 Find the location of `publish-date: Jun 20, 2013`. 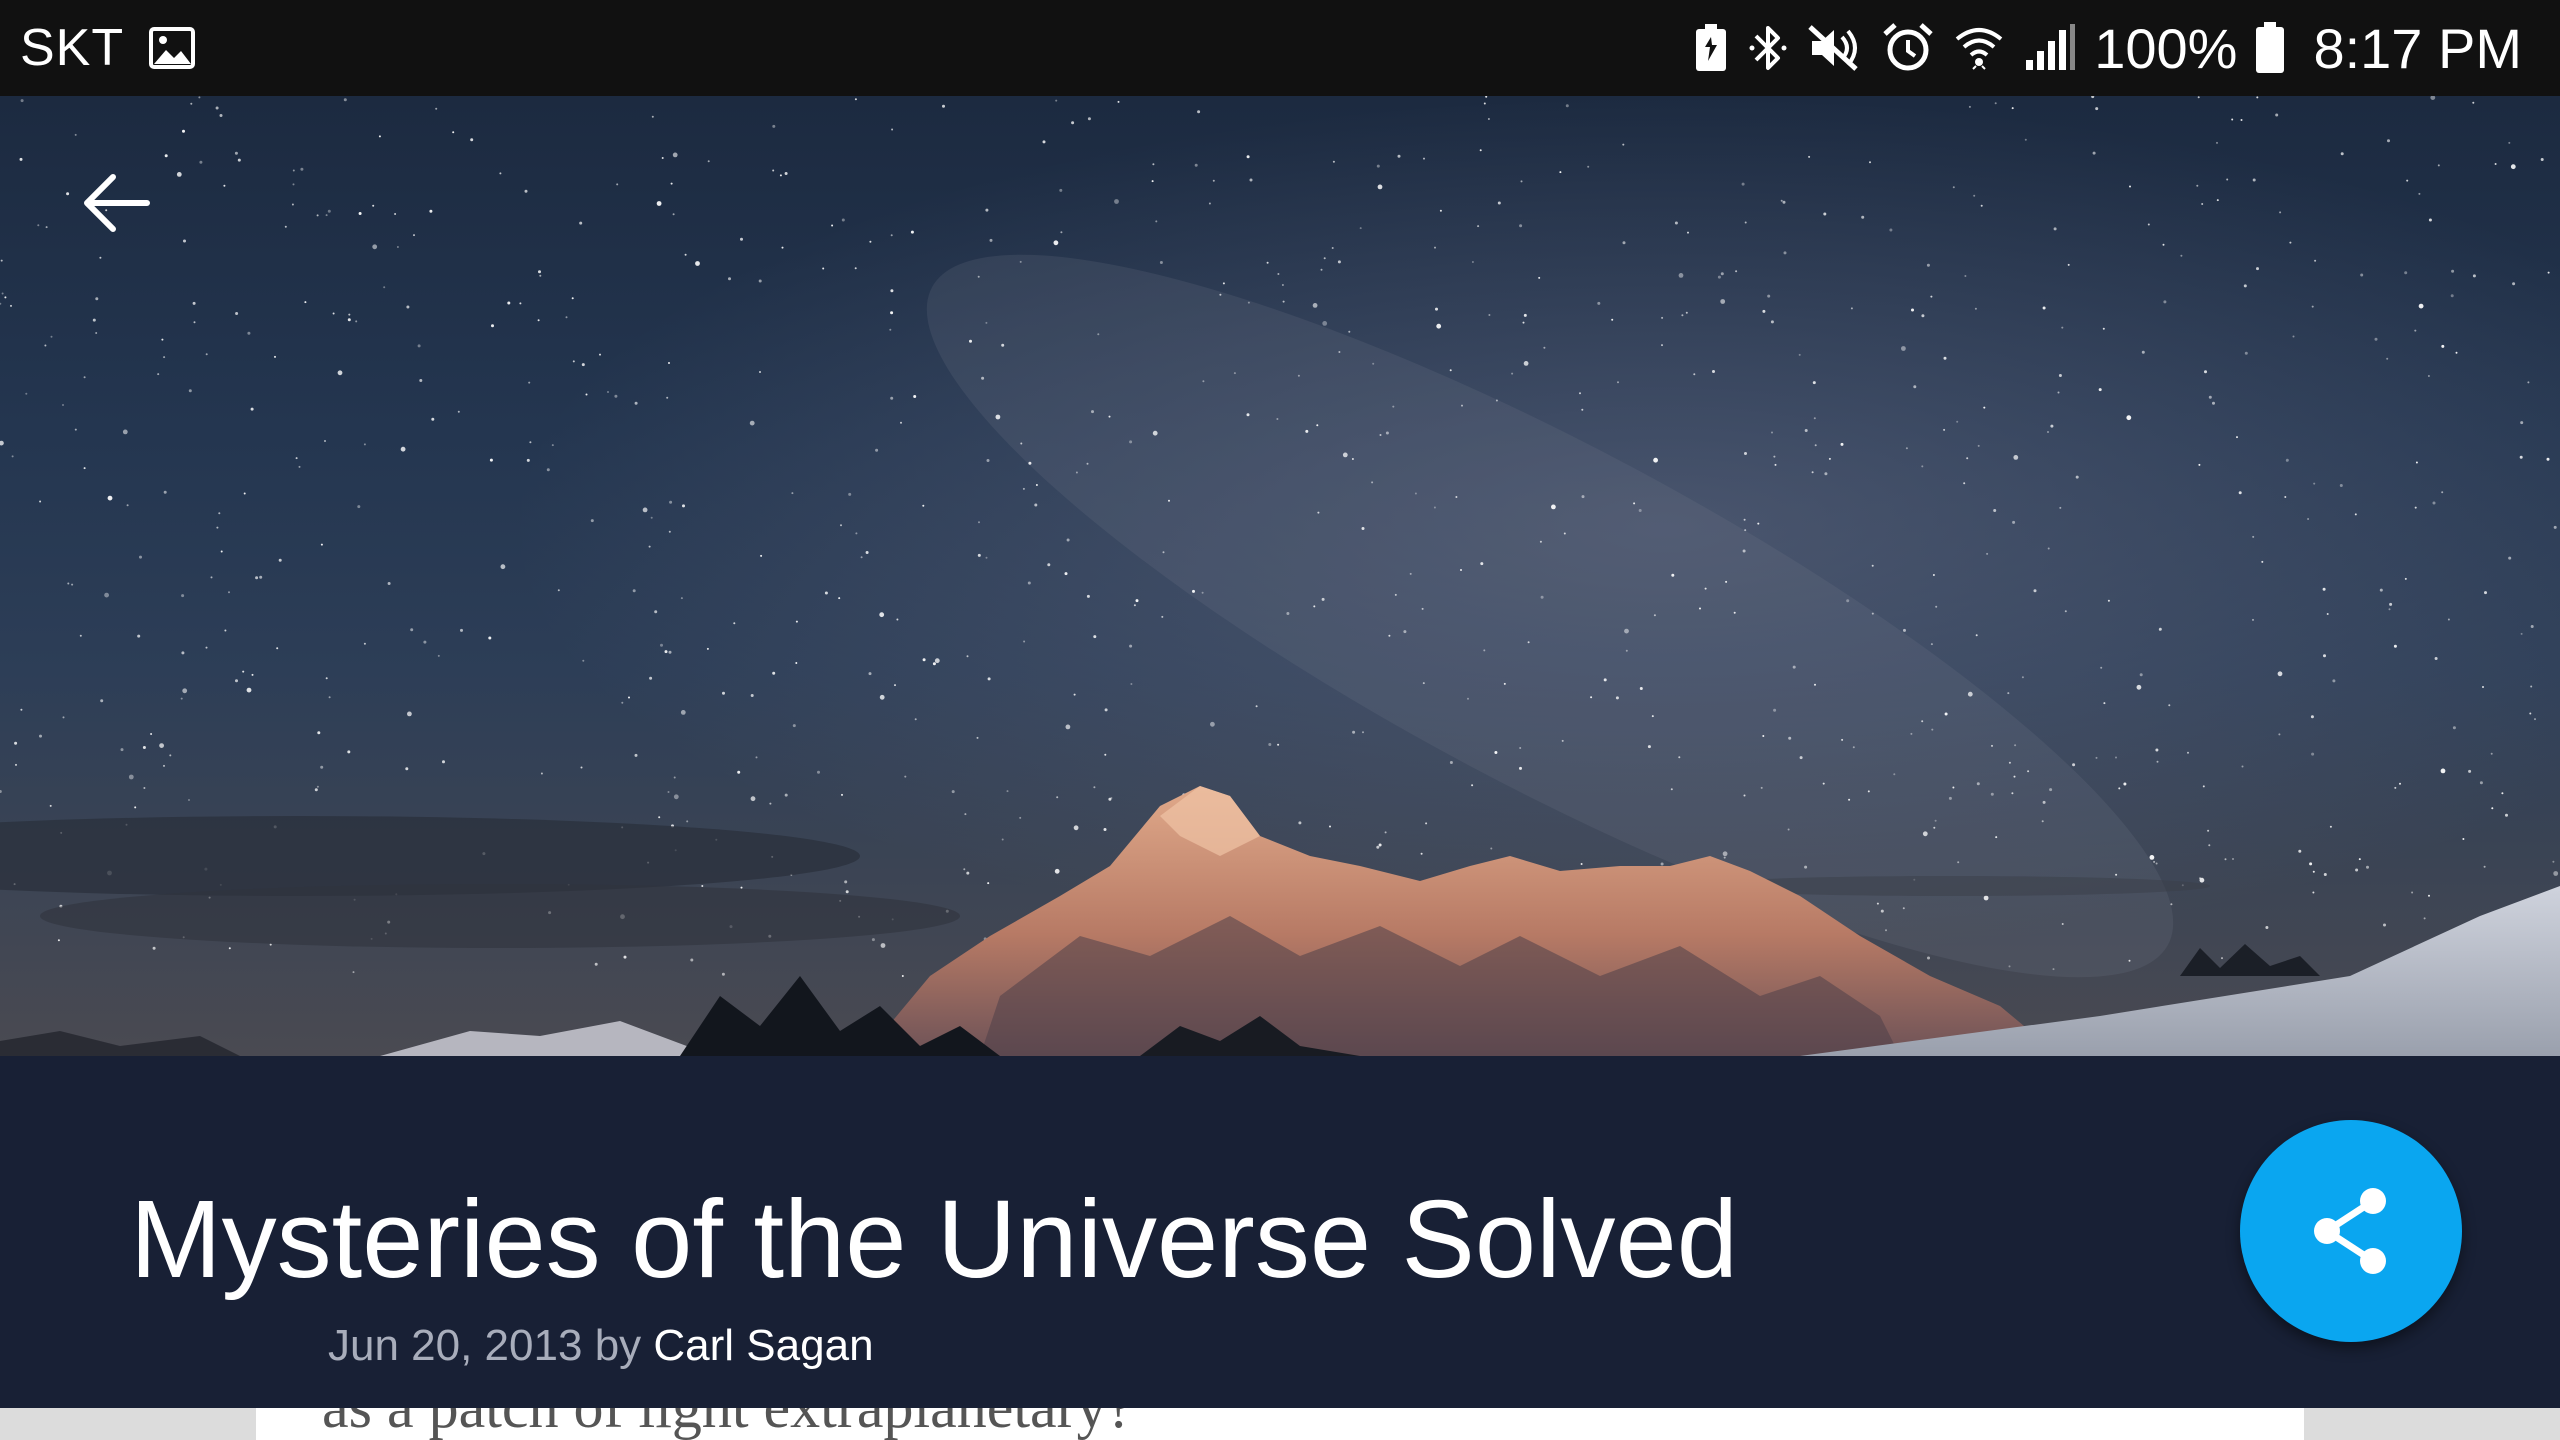

publish-date: Jun 20, 2013 is located at coordinates (455, 1345).